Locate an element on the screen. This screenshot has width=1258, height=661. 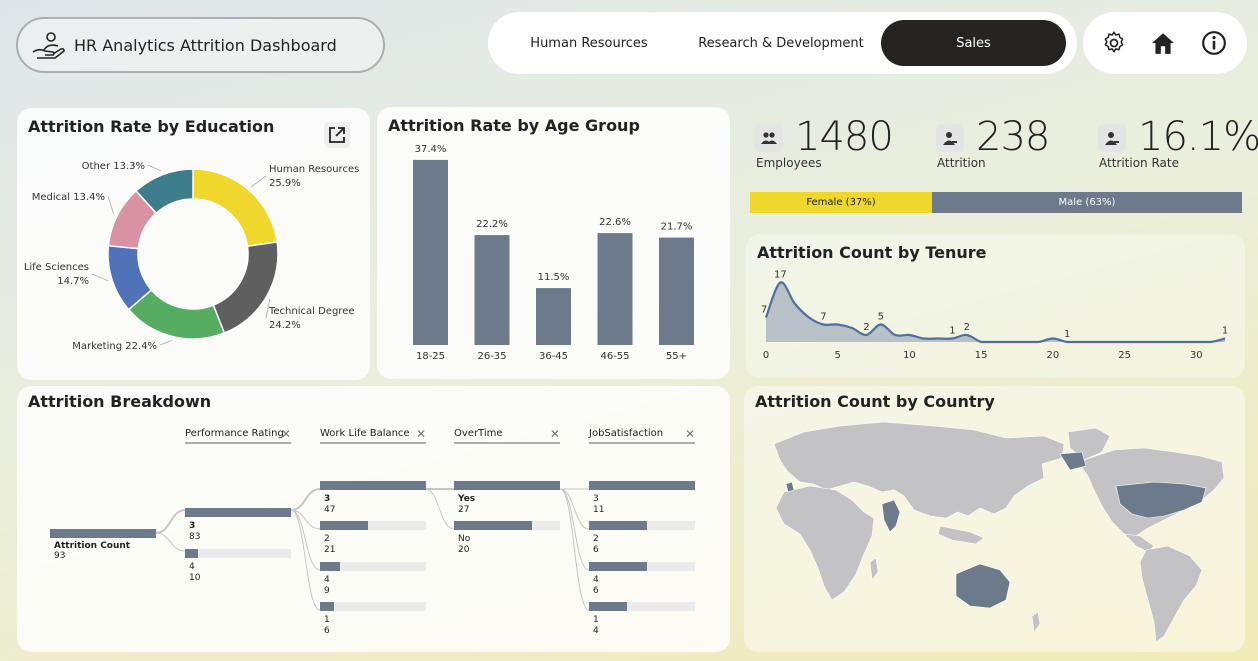
breakdown-column-header: Performance Rating ✕ is located at coordinates (238, 435).